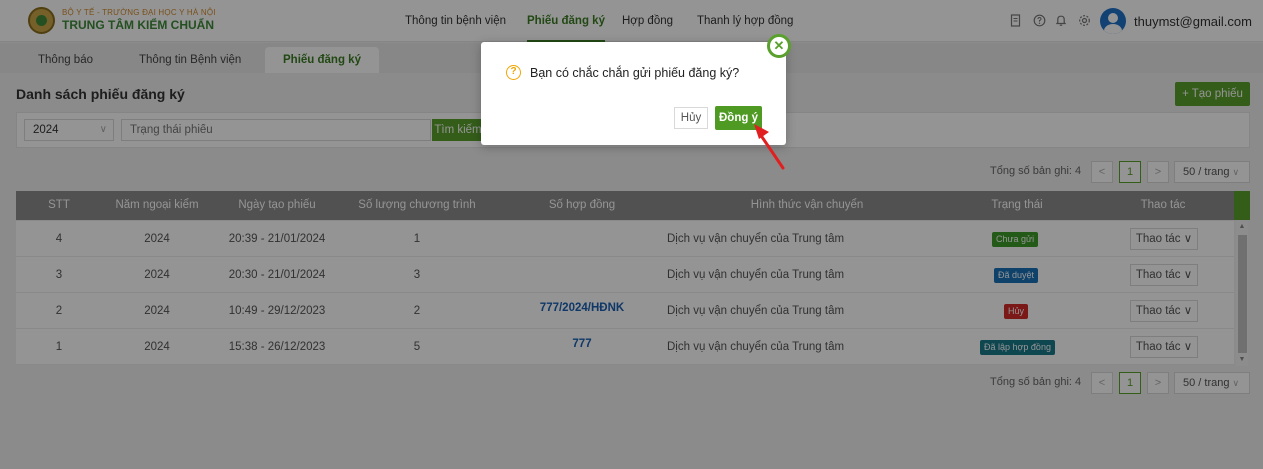  I want to click on annotation-arrow-icon, so click(769, 147).